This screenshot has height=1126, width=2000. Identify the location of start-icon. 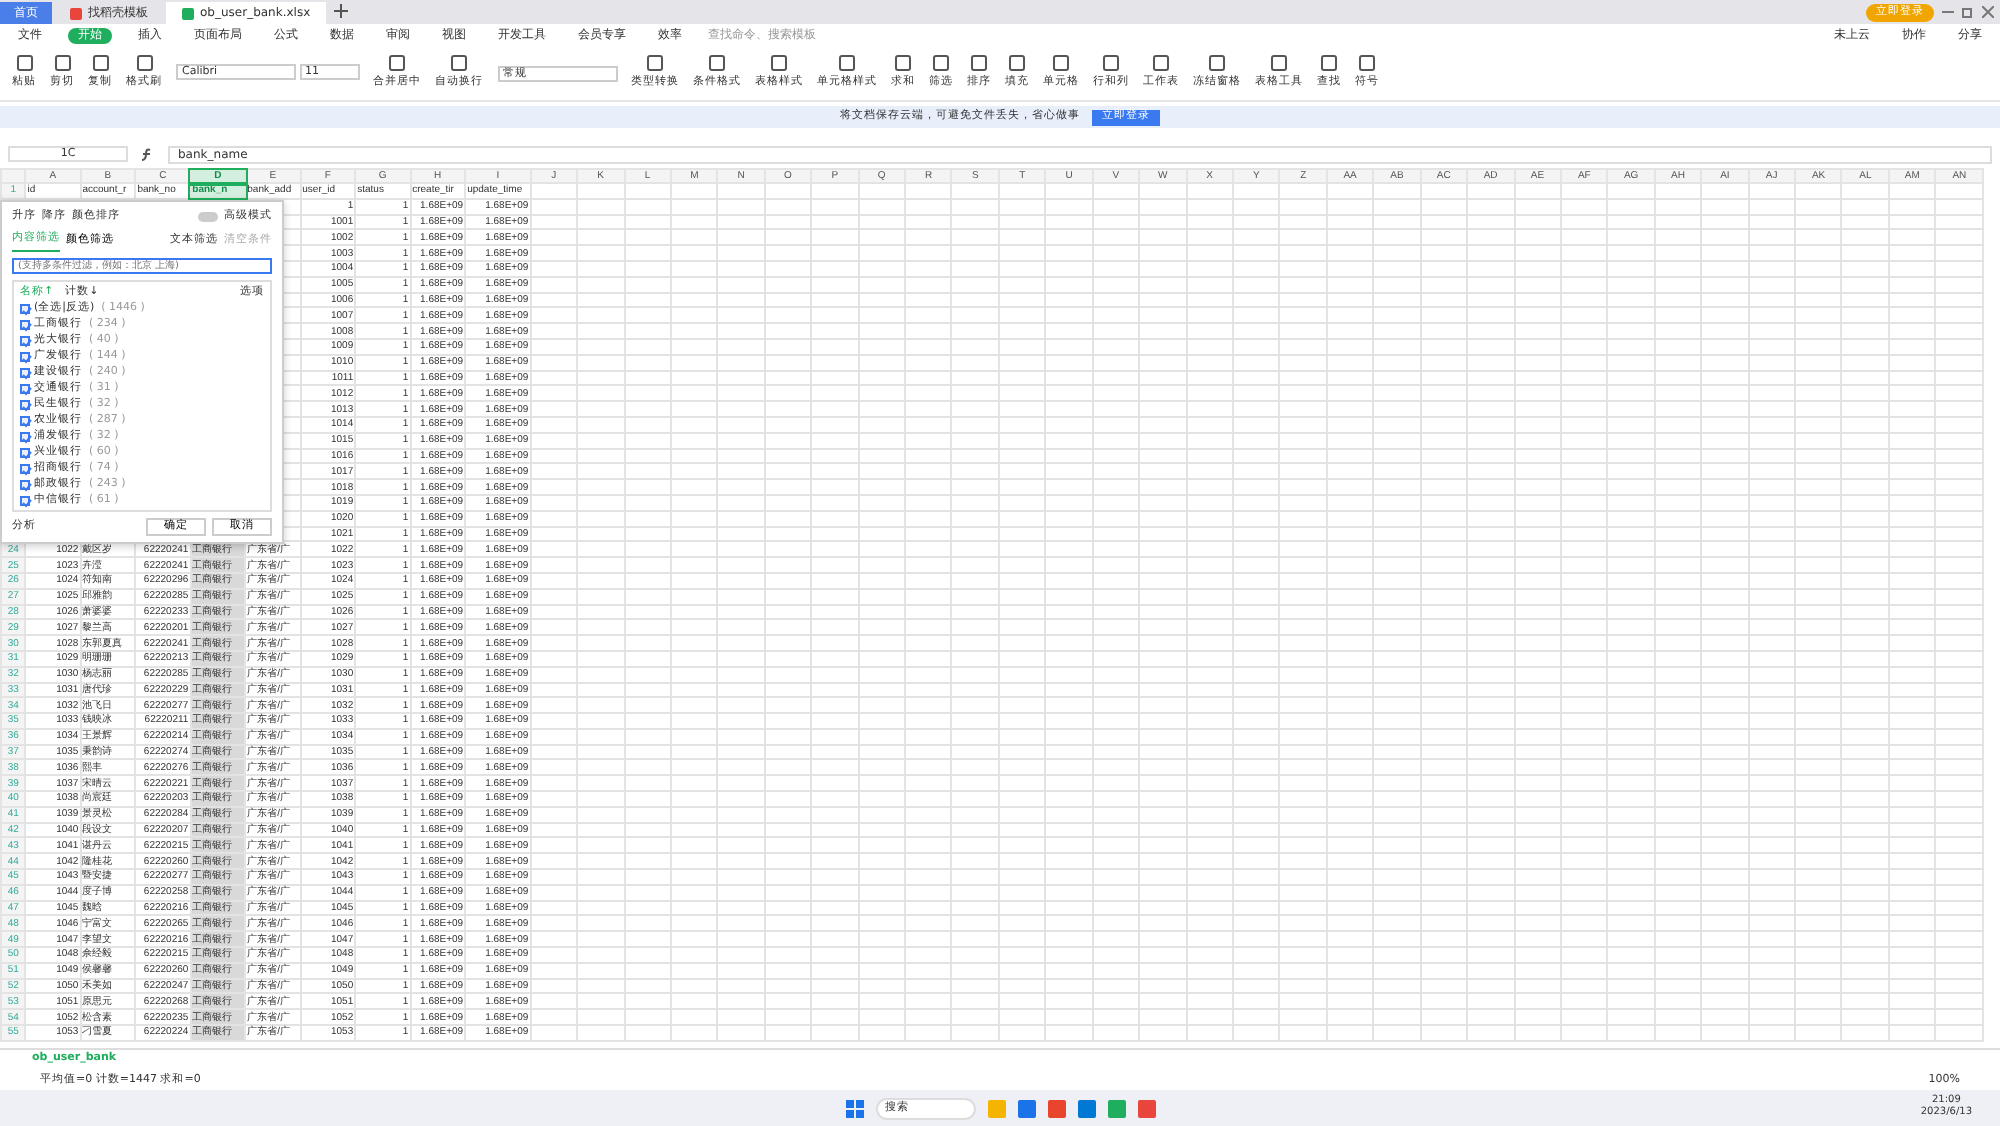
(854, 1108).